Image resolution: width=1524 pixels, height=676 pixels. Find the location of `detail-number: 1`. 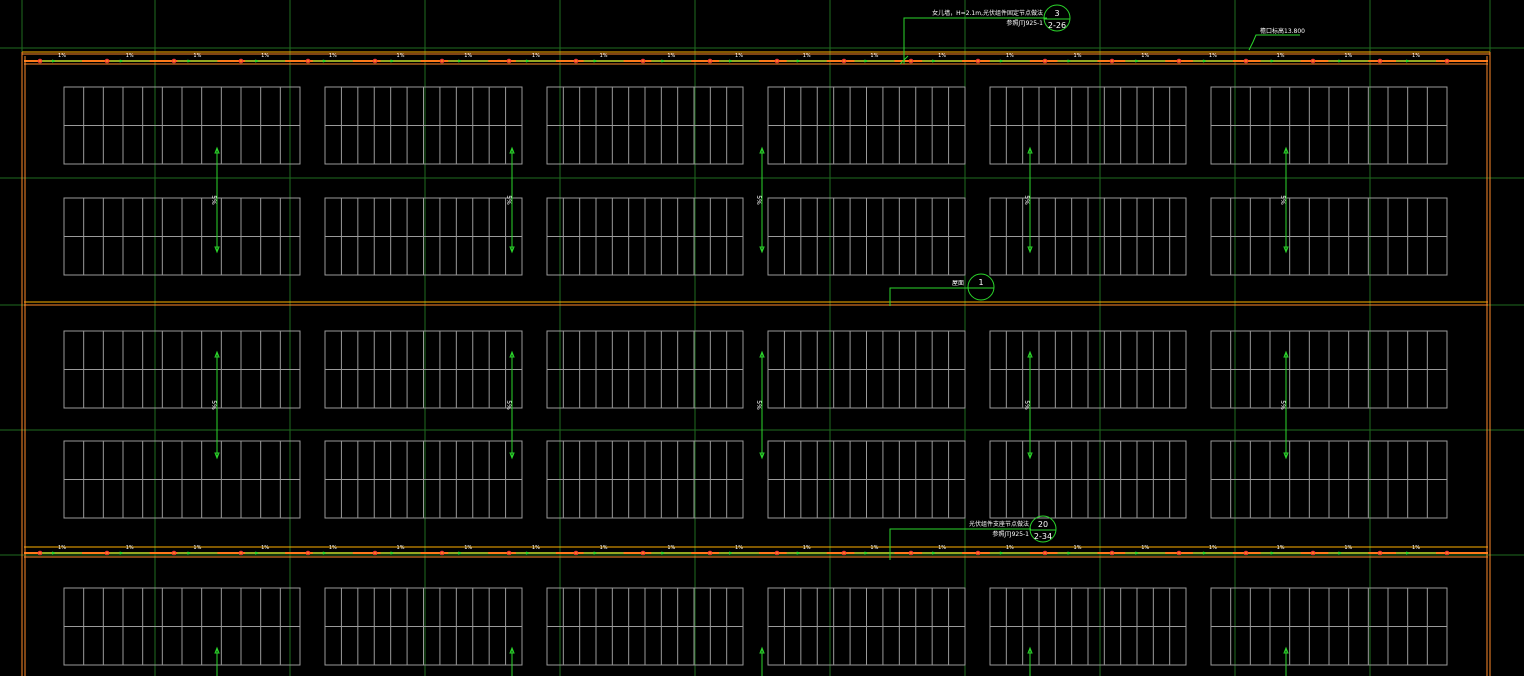

detail-number: 1 is located at coordinates (980, 282).